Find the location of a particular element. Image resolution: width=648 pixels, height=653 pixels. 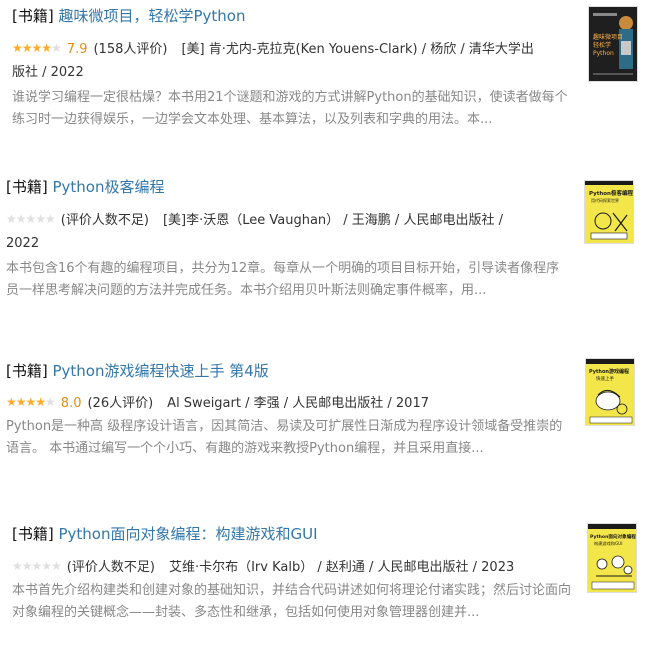

publisher-info-cont: 2022 is located at coordinates (23, 243).